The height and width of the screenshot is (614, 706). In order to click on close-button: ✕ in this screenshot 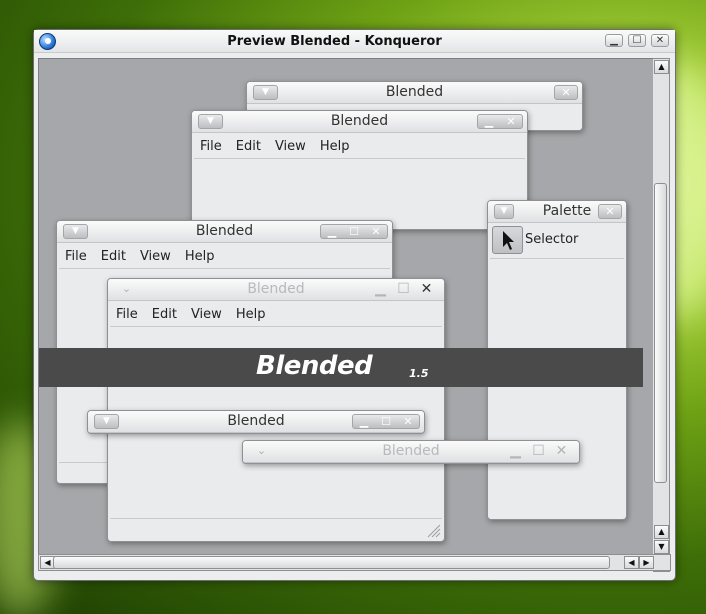, I will do `click(660, 40)`.